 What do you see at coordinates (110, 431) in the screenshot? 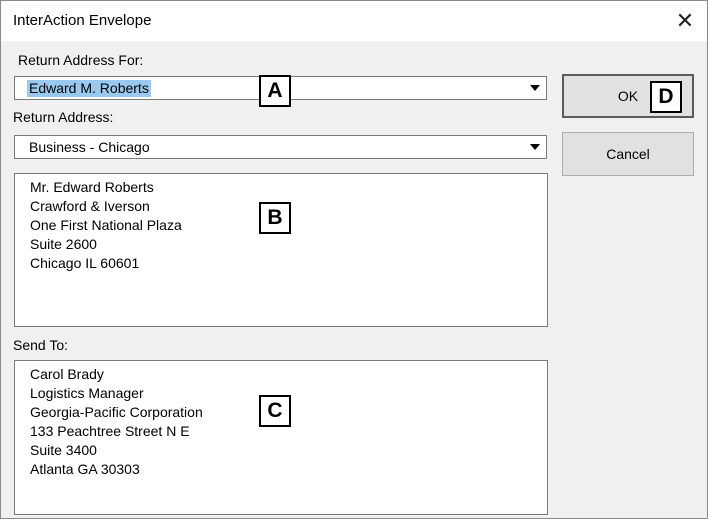
I see `send-to-line: 133 Peachtree Street N E` at bounding box center [110, 431].